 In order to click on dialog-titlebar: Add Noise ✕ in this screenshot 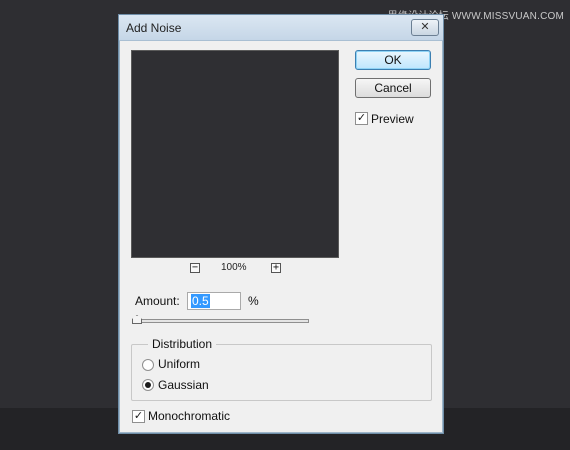, I will do `click(281, 28)`.